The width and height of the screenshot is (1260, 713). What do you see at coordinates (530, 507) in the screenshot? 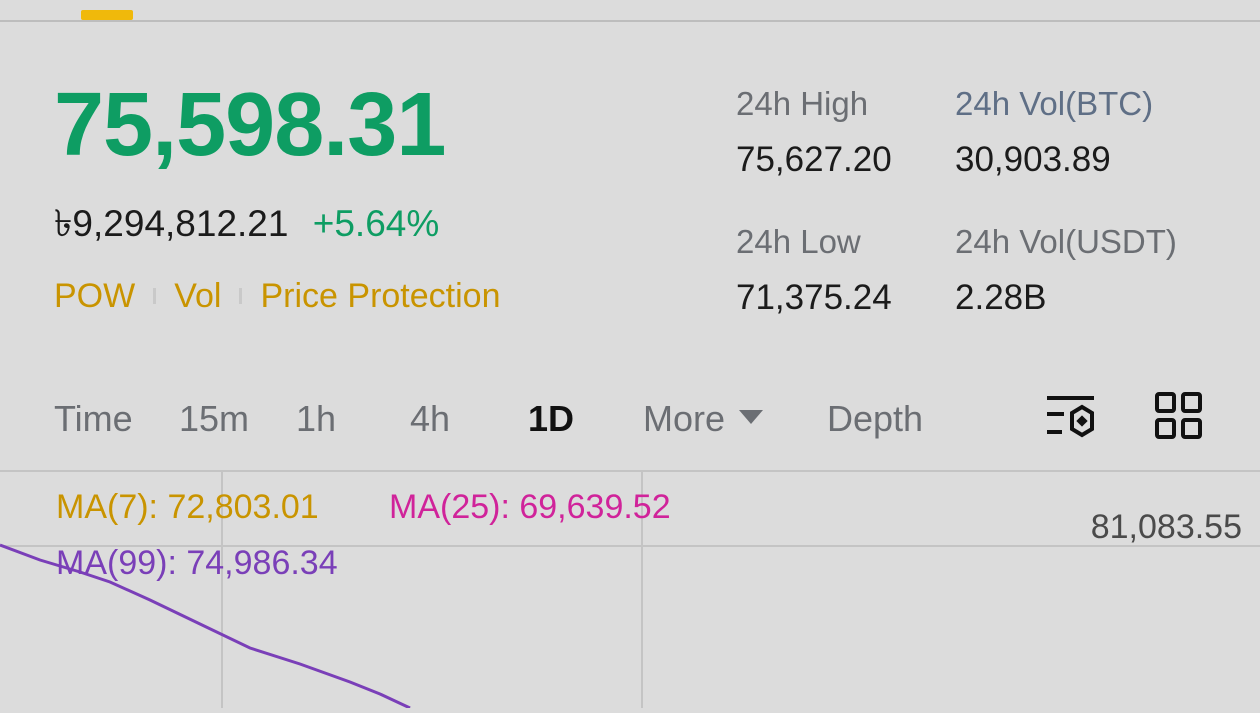
I see `ma25-label: MA(25): 69,639.52` at bounding box center [530, 507].